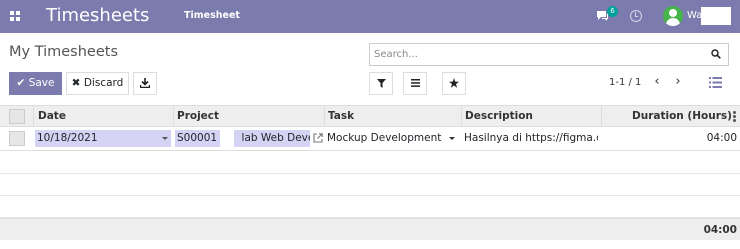 The height and width of the screenshot is (249, 740). I want to click on group-by-button, so click(415, 83).